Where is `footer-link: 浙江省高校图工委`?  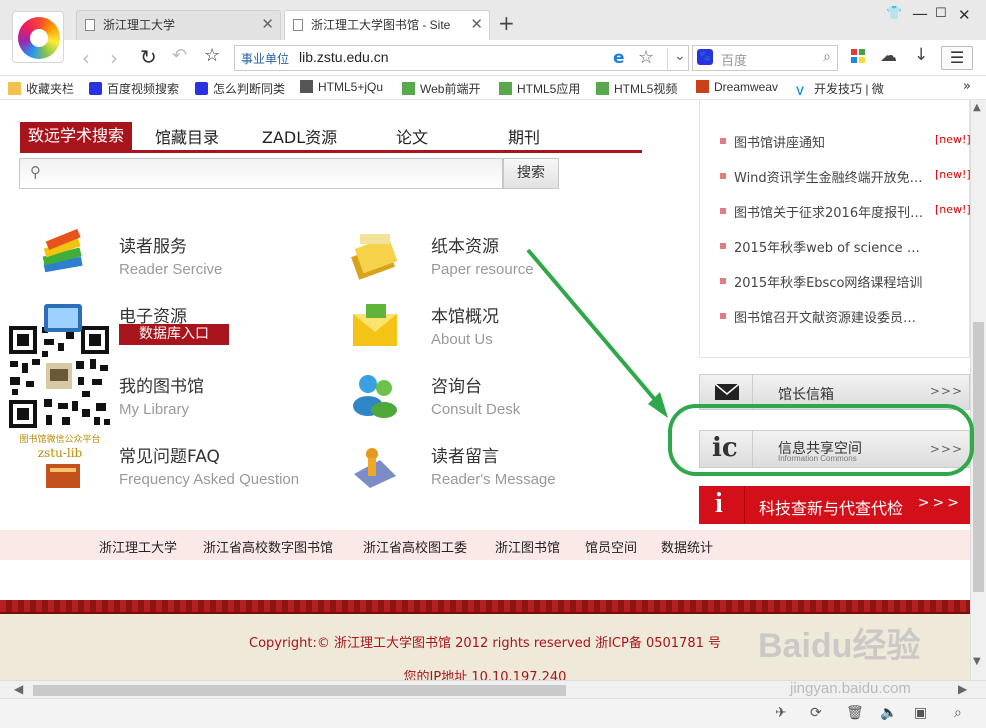
footer-link: 浙江省高校图工委 is located at coordinates (415, 546).